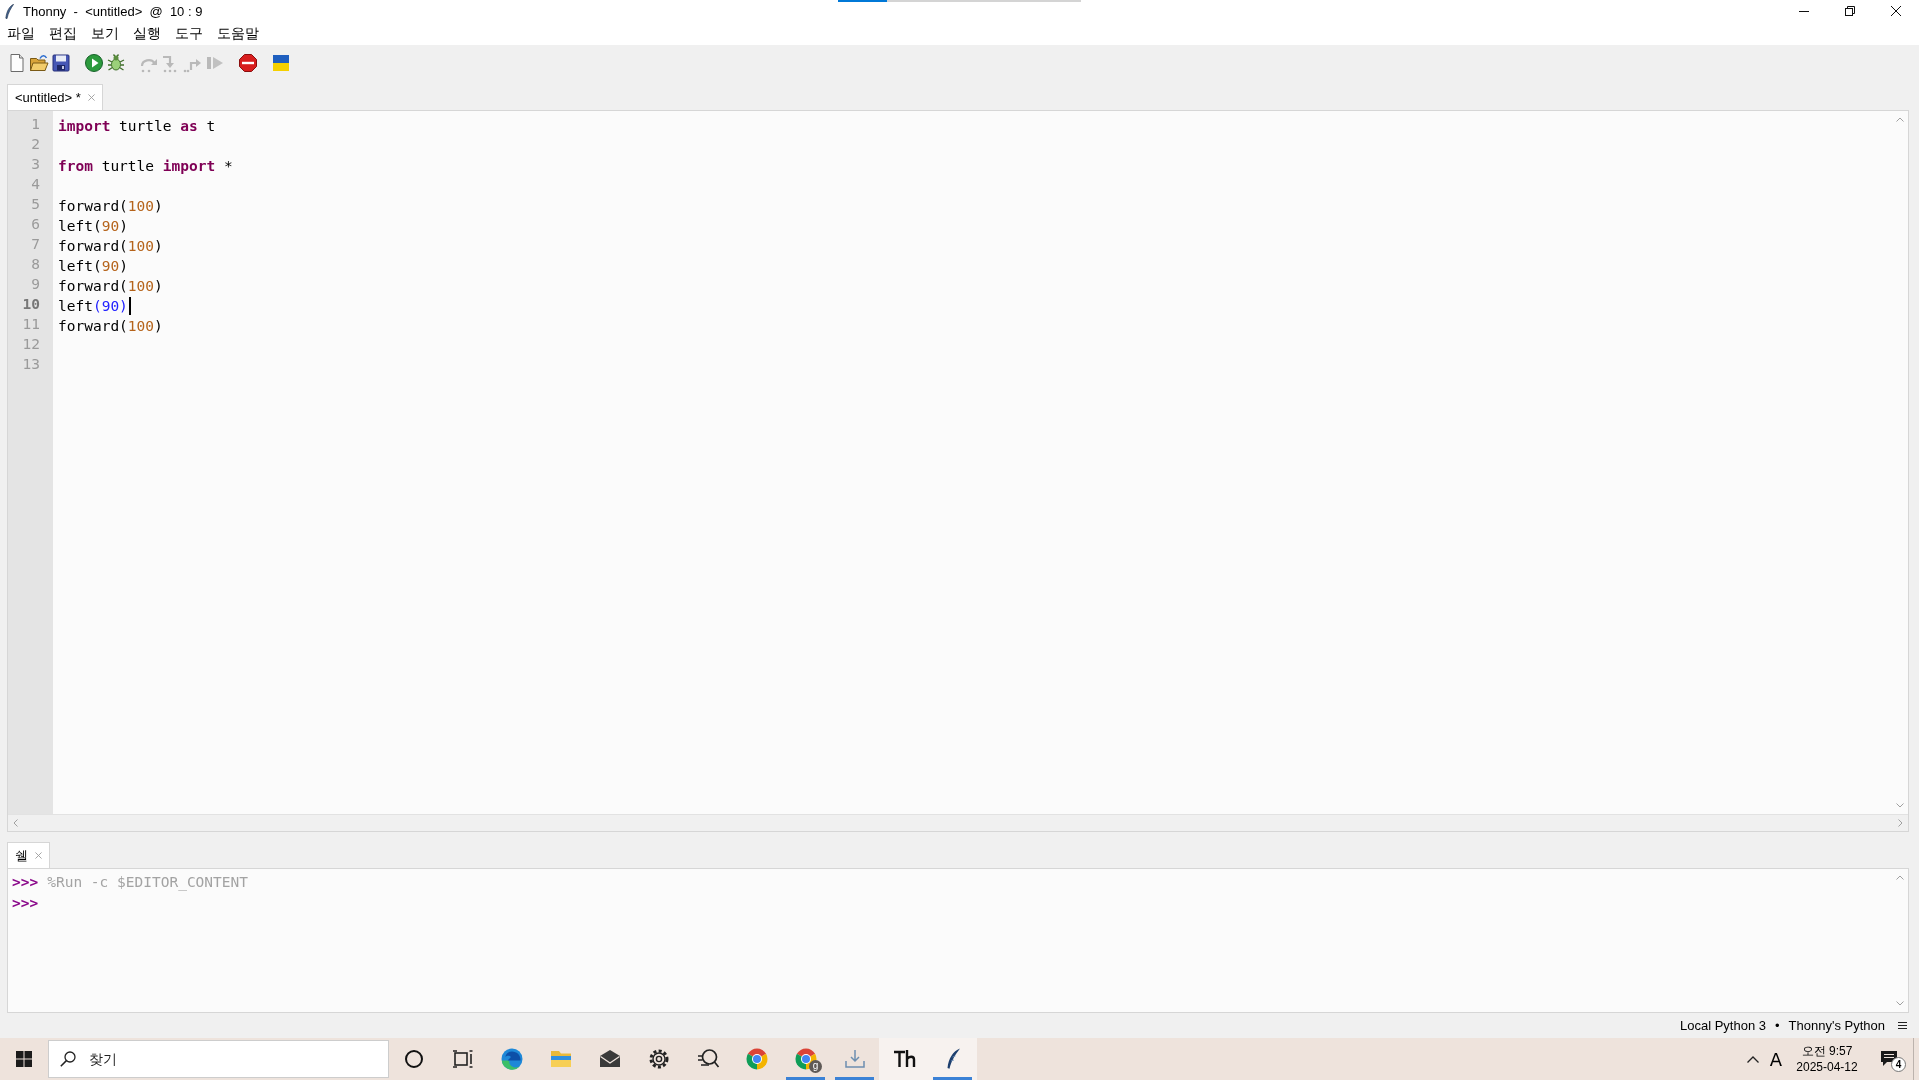 Image resolution: width=1919 pixels, height=1080 pixels. I want to click on line-number: 8, so click(35, 265).